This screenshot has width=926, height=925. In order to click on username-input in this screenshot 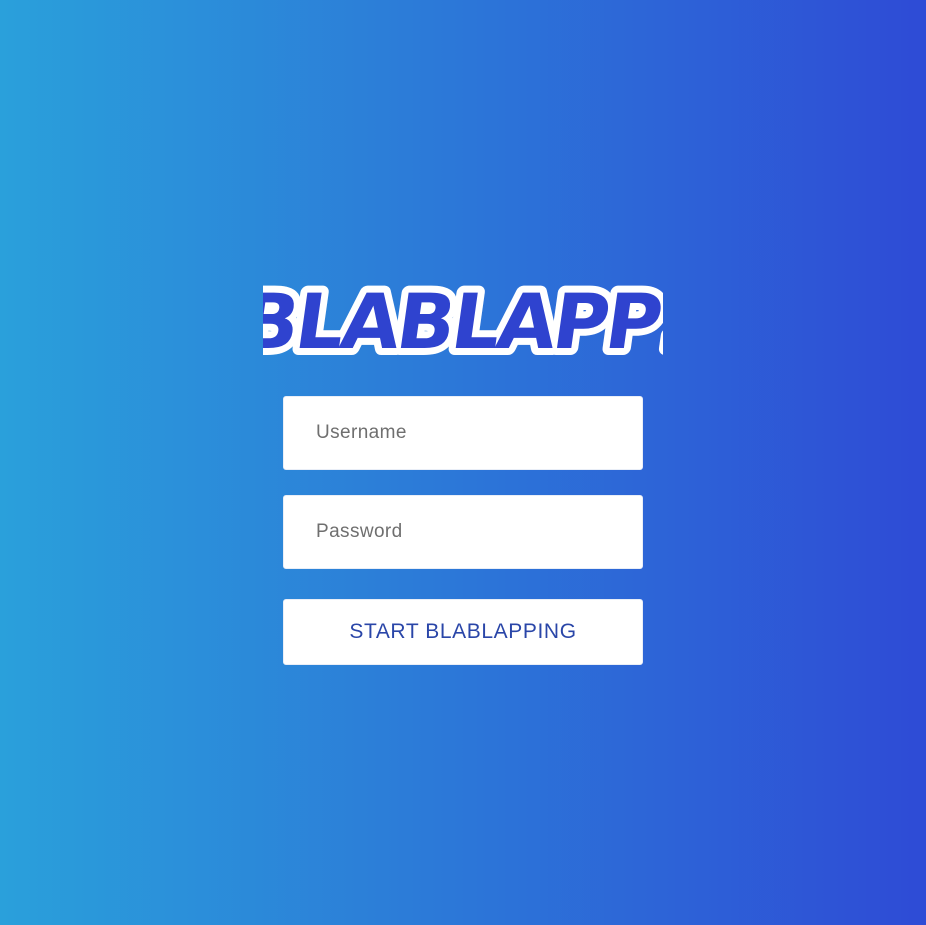, I will do `click(463, 433)`.